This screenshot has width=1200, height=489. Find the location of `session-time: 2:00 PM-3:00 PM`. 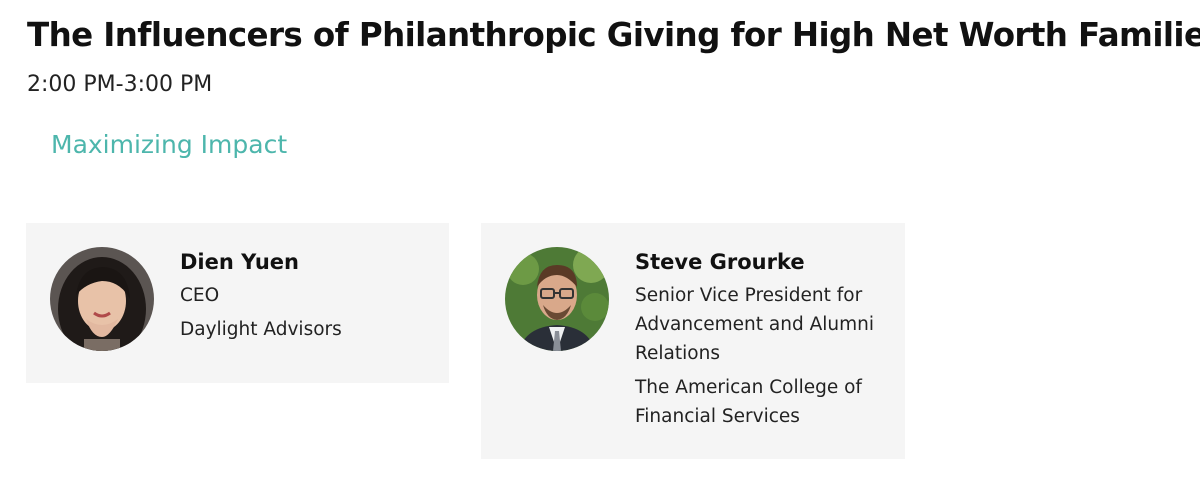

session-time: 2:00 PM-3:00 PM is located at coordinates (120, 84).